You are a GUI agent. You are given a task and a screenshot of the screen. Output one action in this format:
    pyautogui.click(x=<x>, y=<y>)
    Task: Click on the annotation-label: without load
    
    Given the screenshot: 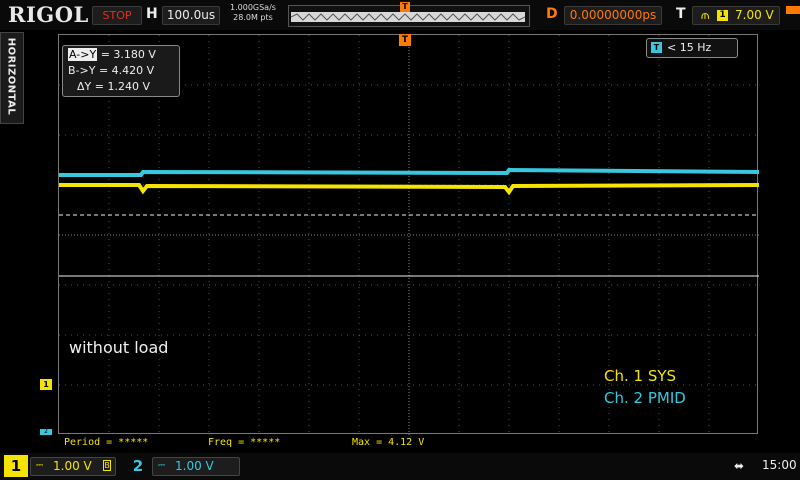 What is the action you would take?
    pyautogui.click(x=119, y=347)
    